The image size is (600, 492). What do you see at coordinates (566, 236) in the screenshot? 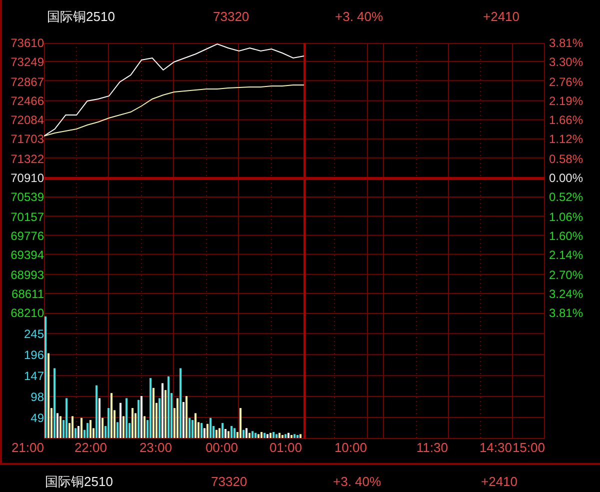
I see `percent-axis-label: 1.60%` at bounding box center [566, 236].